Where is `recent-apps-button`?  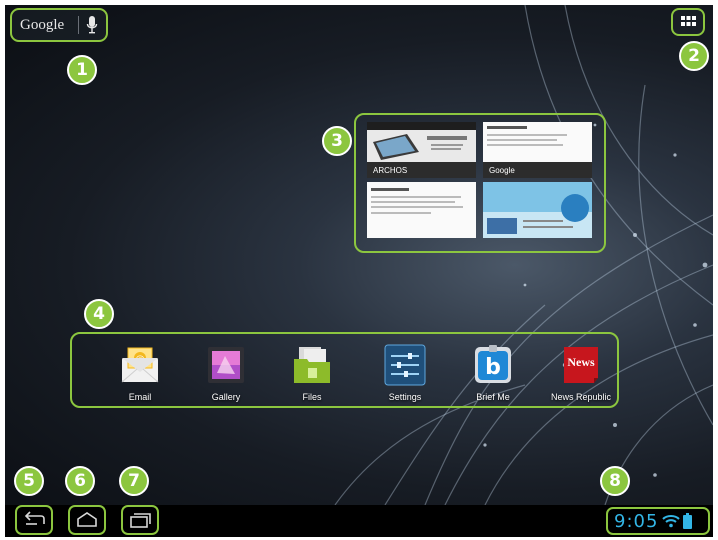
recent-apps-button is located at coordinates (140, 520).